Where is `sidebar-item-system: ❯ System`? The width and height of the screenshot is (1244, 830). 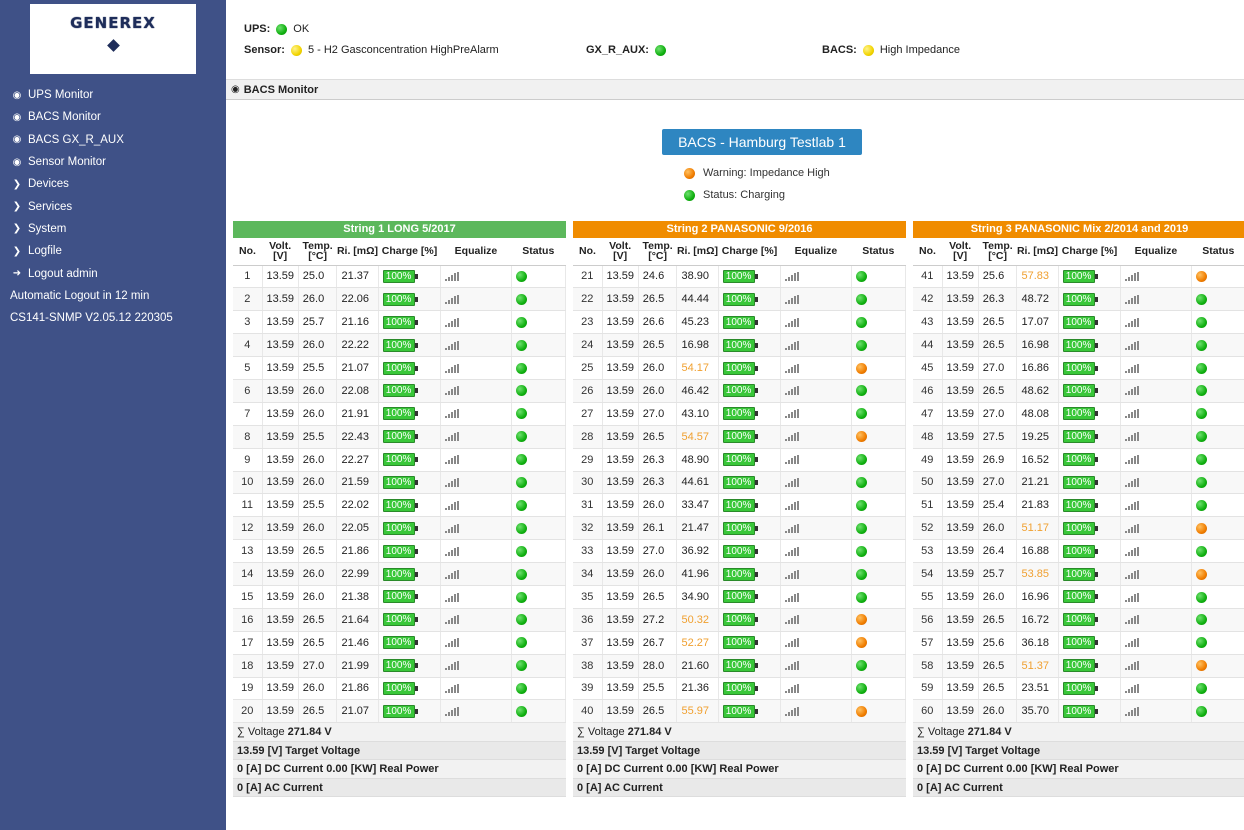
sidebar-item-system: ❯ System is located at coordinates (113, 229).